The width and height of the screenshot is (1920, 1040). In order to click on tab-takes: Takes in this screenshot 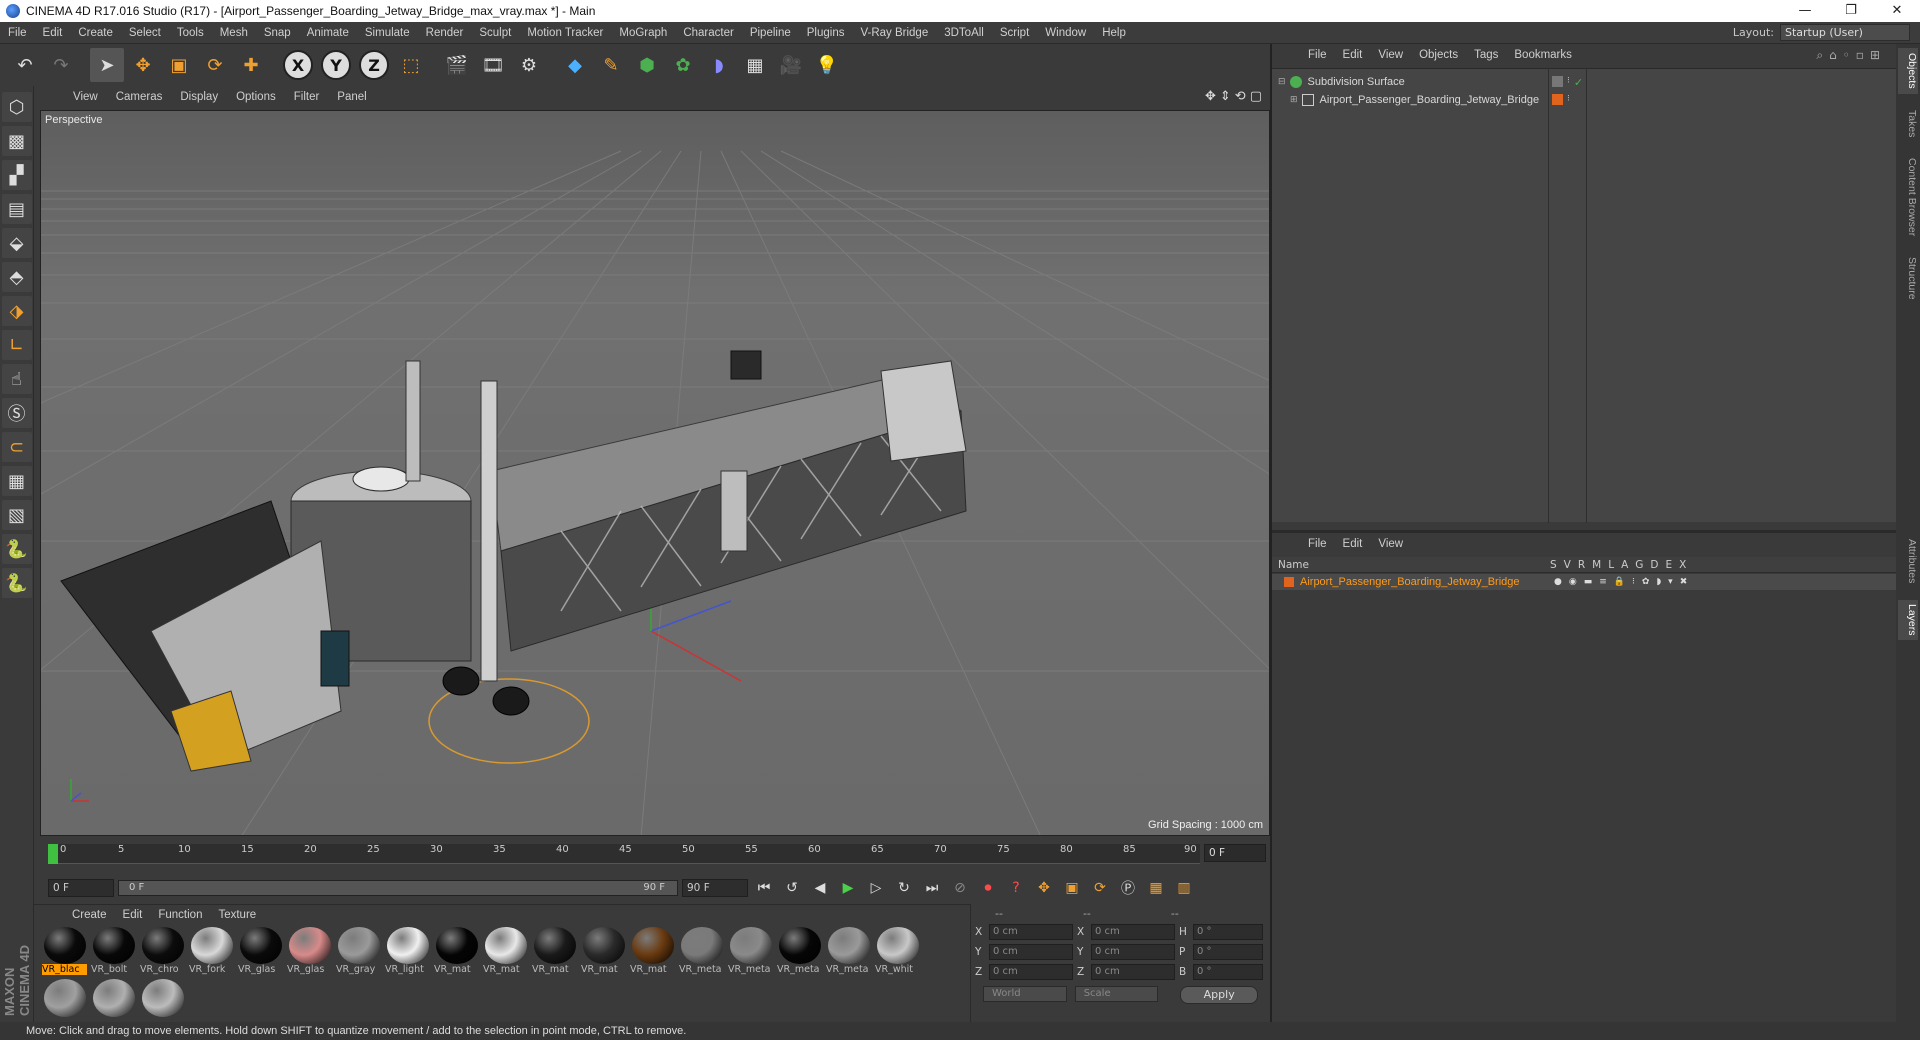, I will do `click(1908, 124)`.